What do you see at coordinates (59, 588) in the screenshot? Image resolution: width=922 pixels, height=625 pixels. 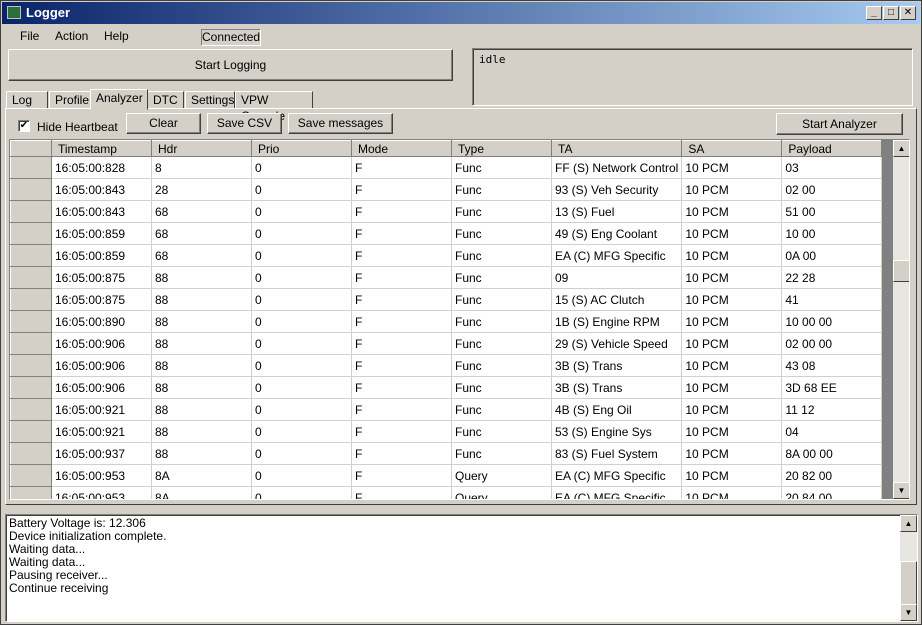 I see `log-line: Continue receiving` at bounding box center [59, 588].